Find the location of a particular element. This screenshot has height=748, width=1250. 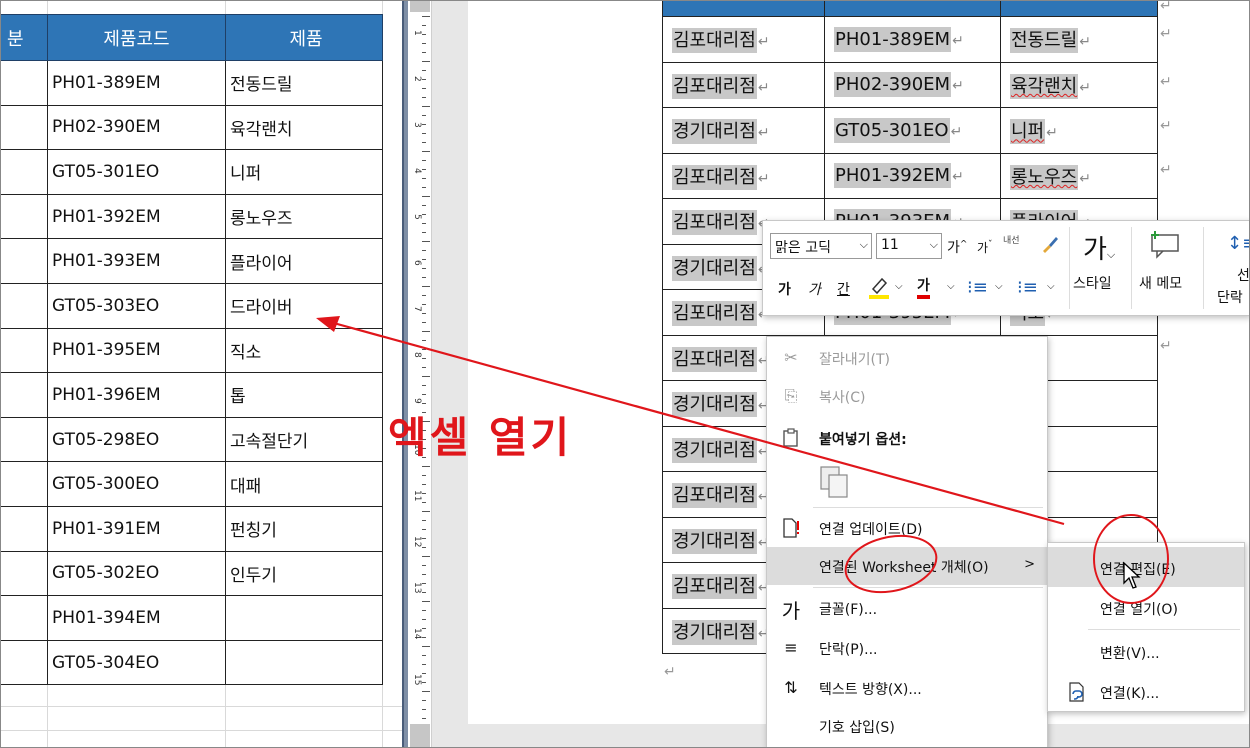

excel-cell-code: PH01-396EM is located at coordinates (136, 395).